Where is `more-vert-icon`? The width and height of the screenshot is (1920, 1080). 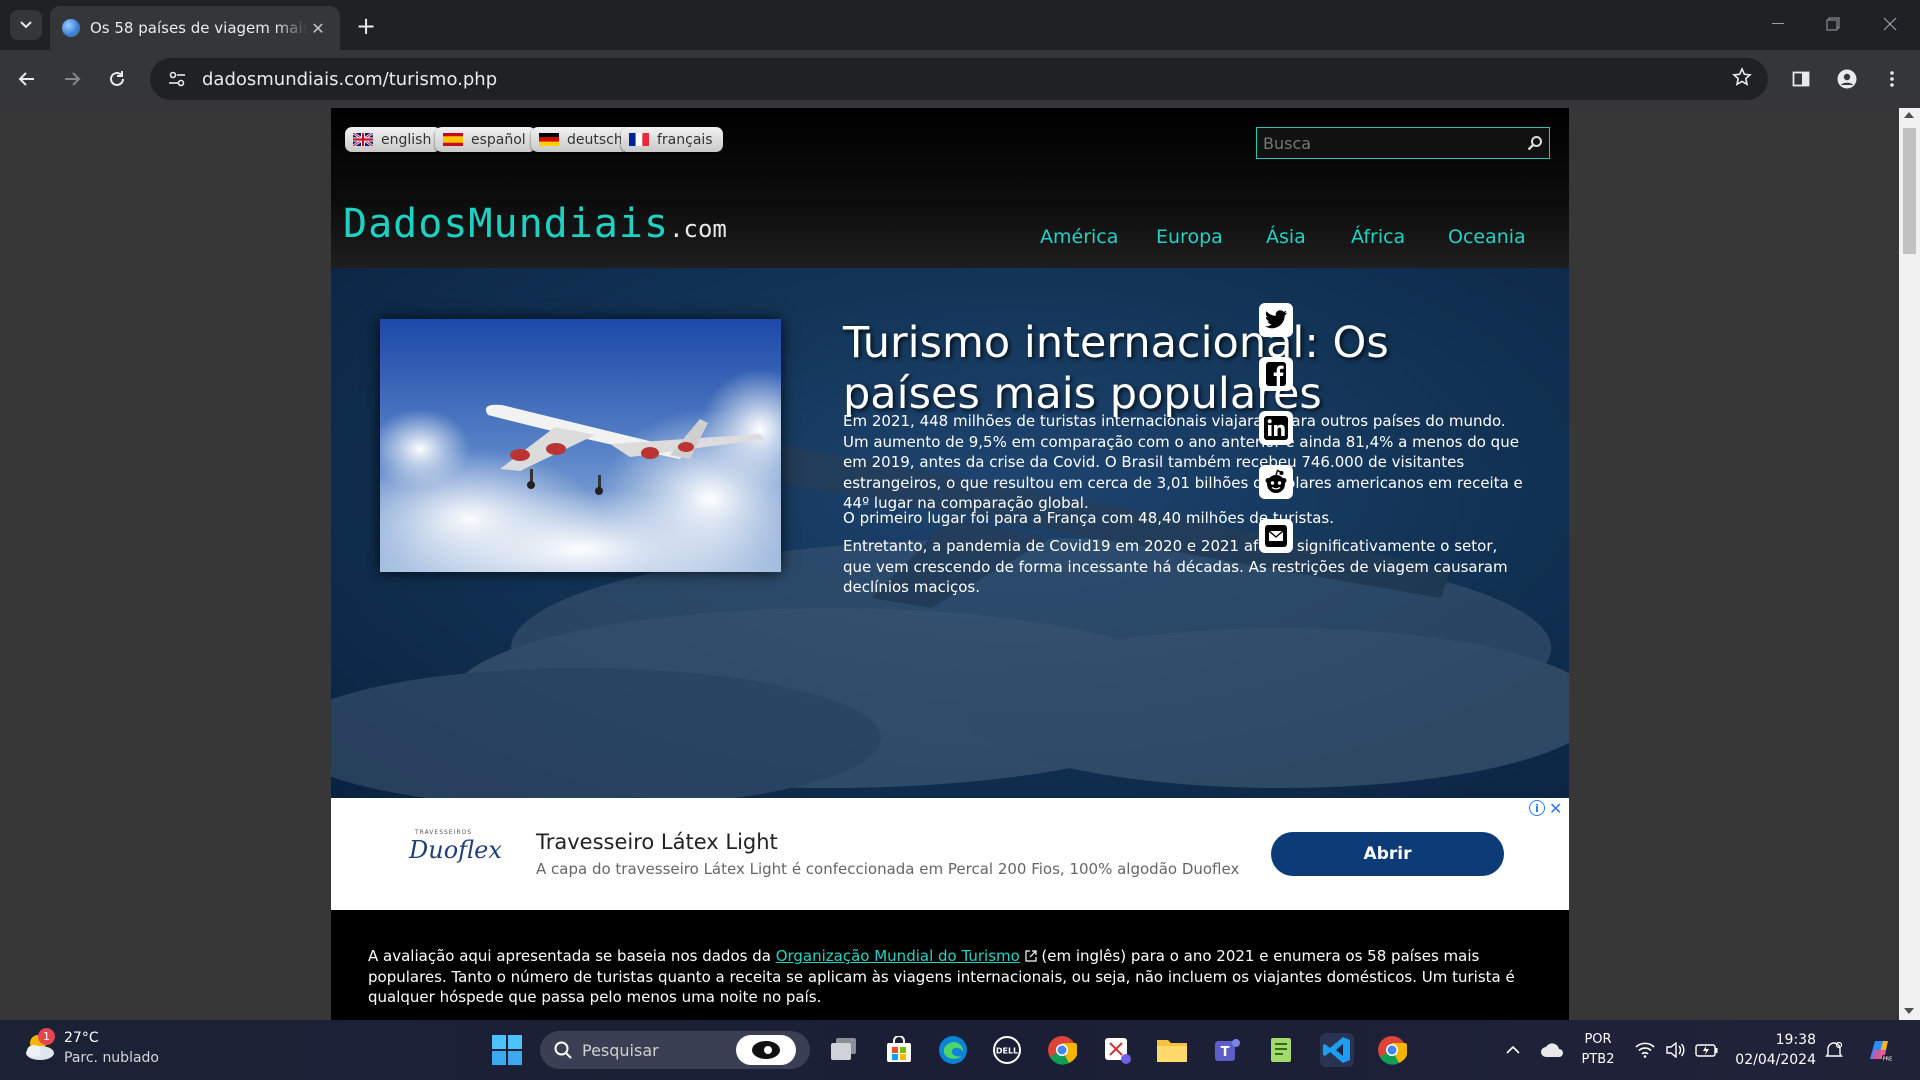
more-vert-icon is located at coordinates (1892, 79).